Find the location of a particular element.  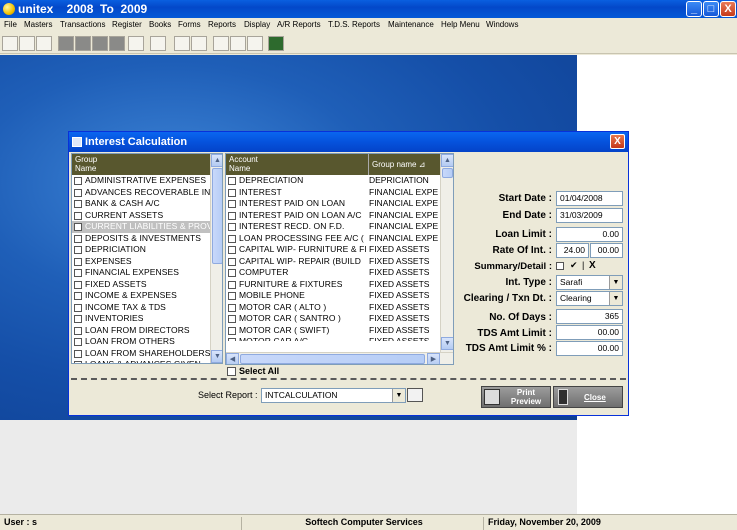

loan-limit-field: 0.00 is located at coordinates (589, 234).